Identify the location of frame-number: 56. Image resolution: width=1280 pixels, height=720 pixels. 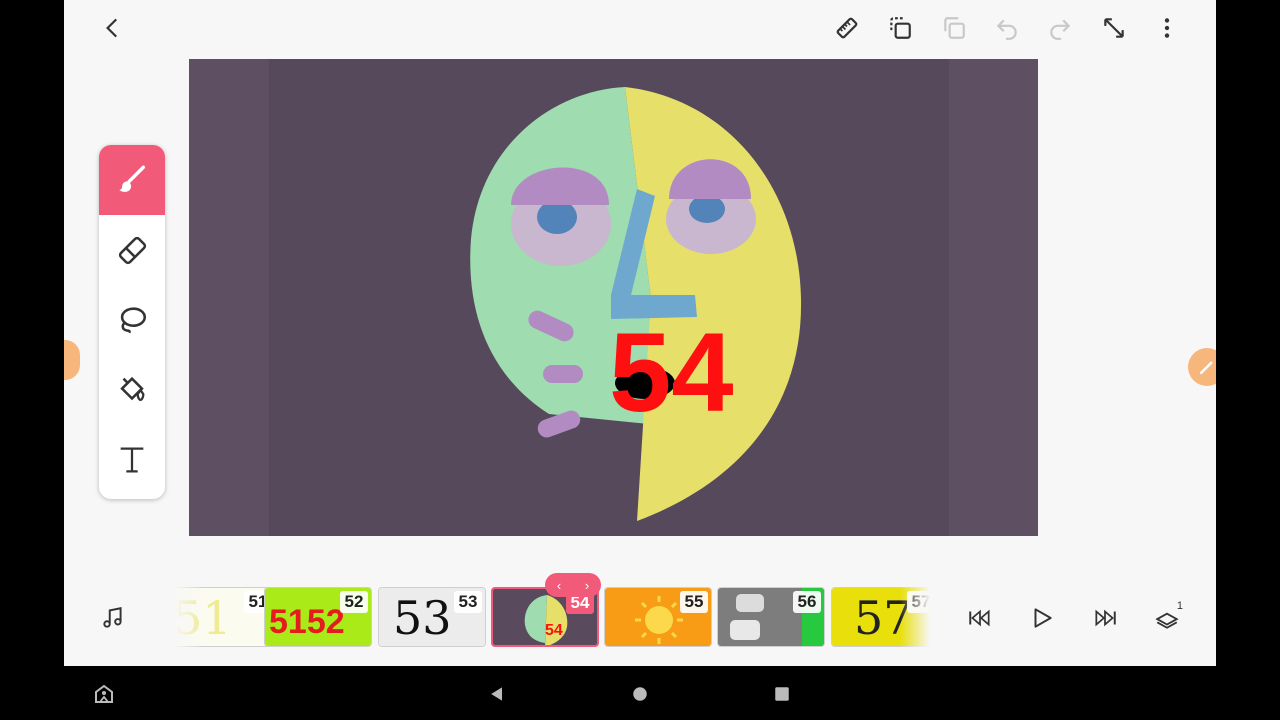
(807, 602).